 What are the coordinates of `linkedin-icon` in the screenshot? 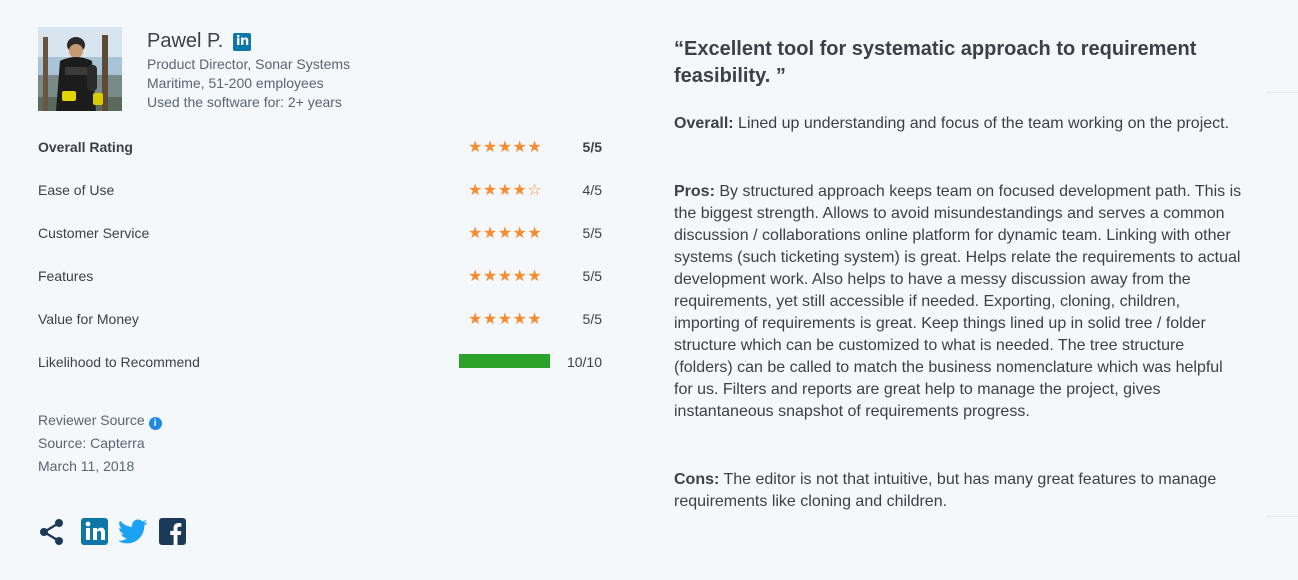 It's located at (94, 531).